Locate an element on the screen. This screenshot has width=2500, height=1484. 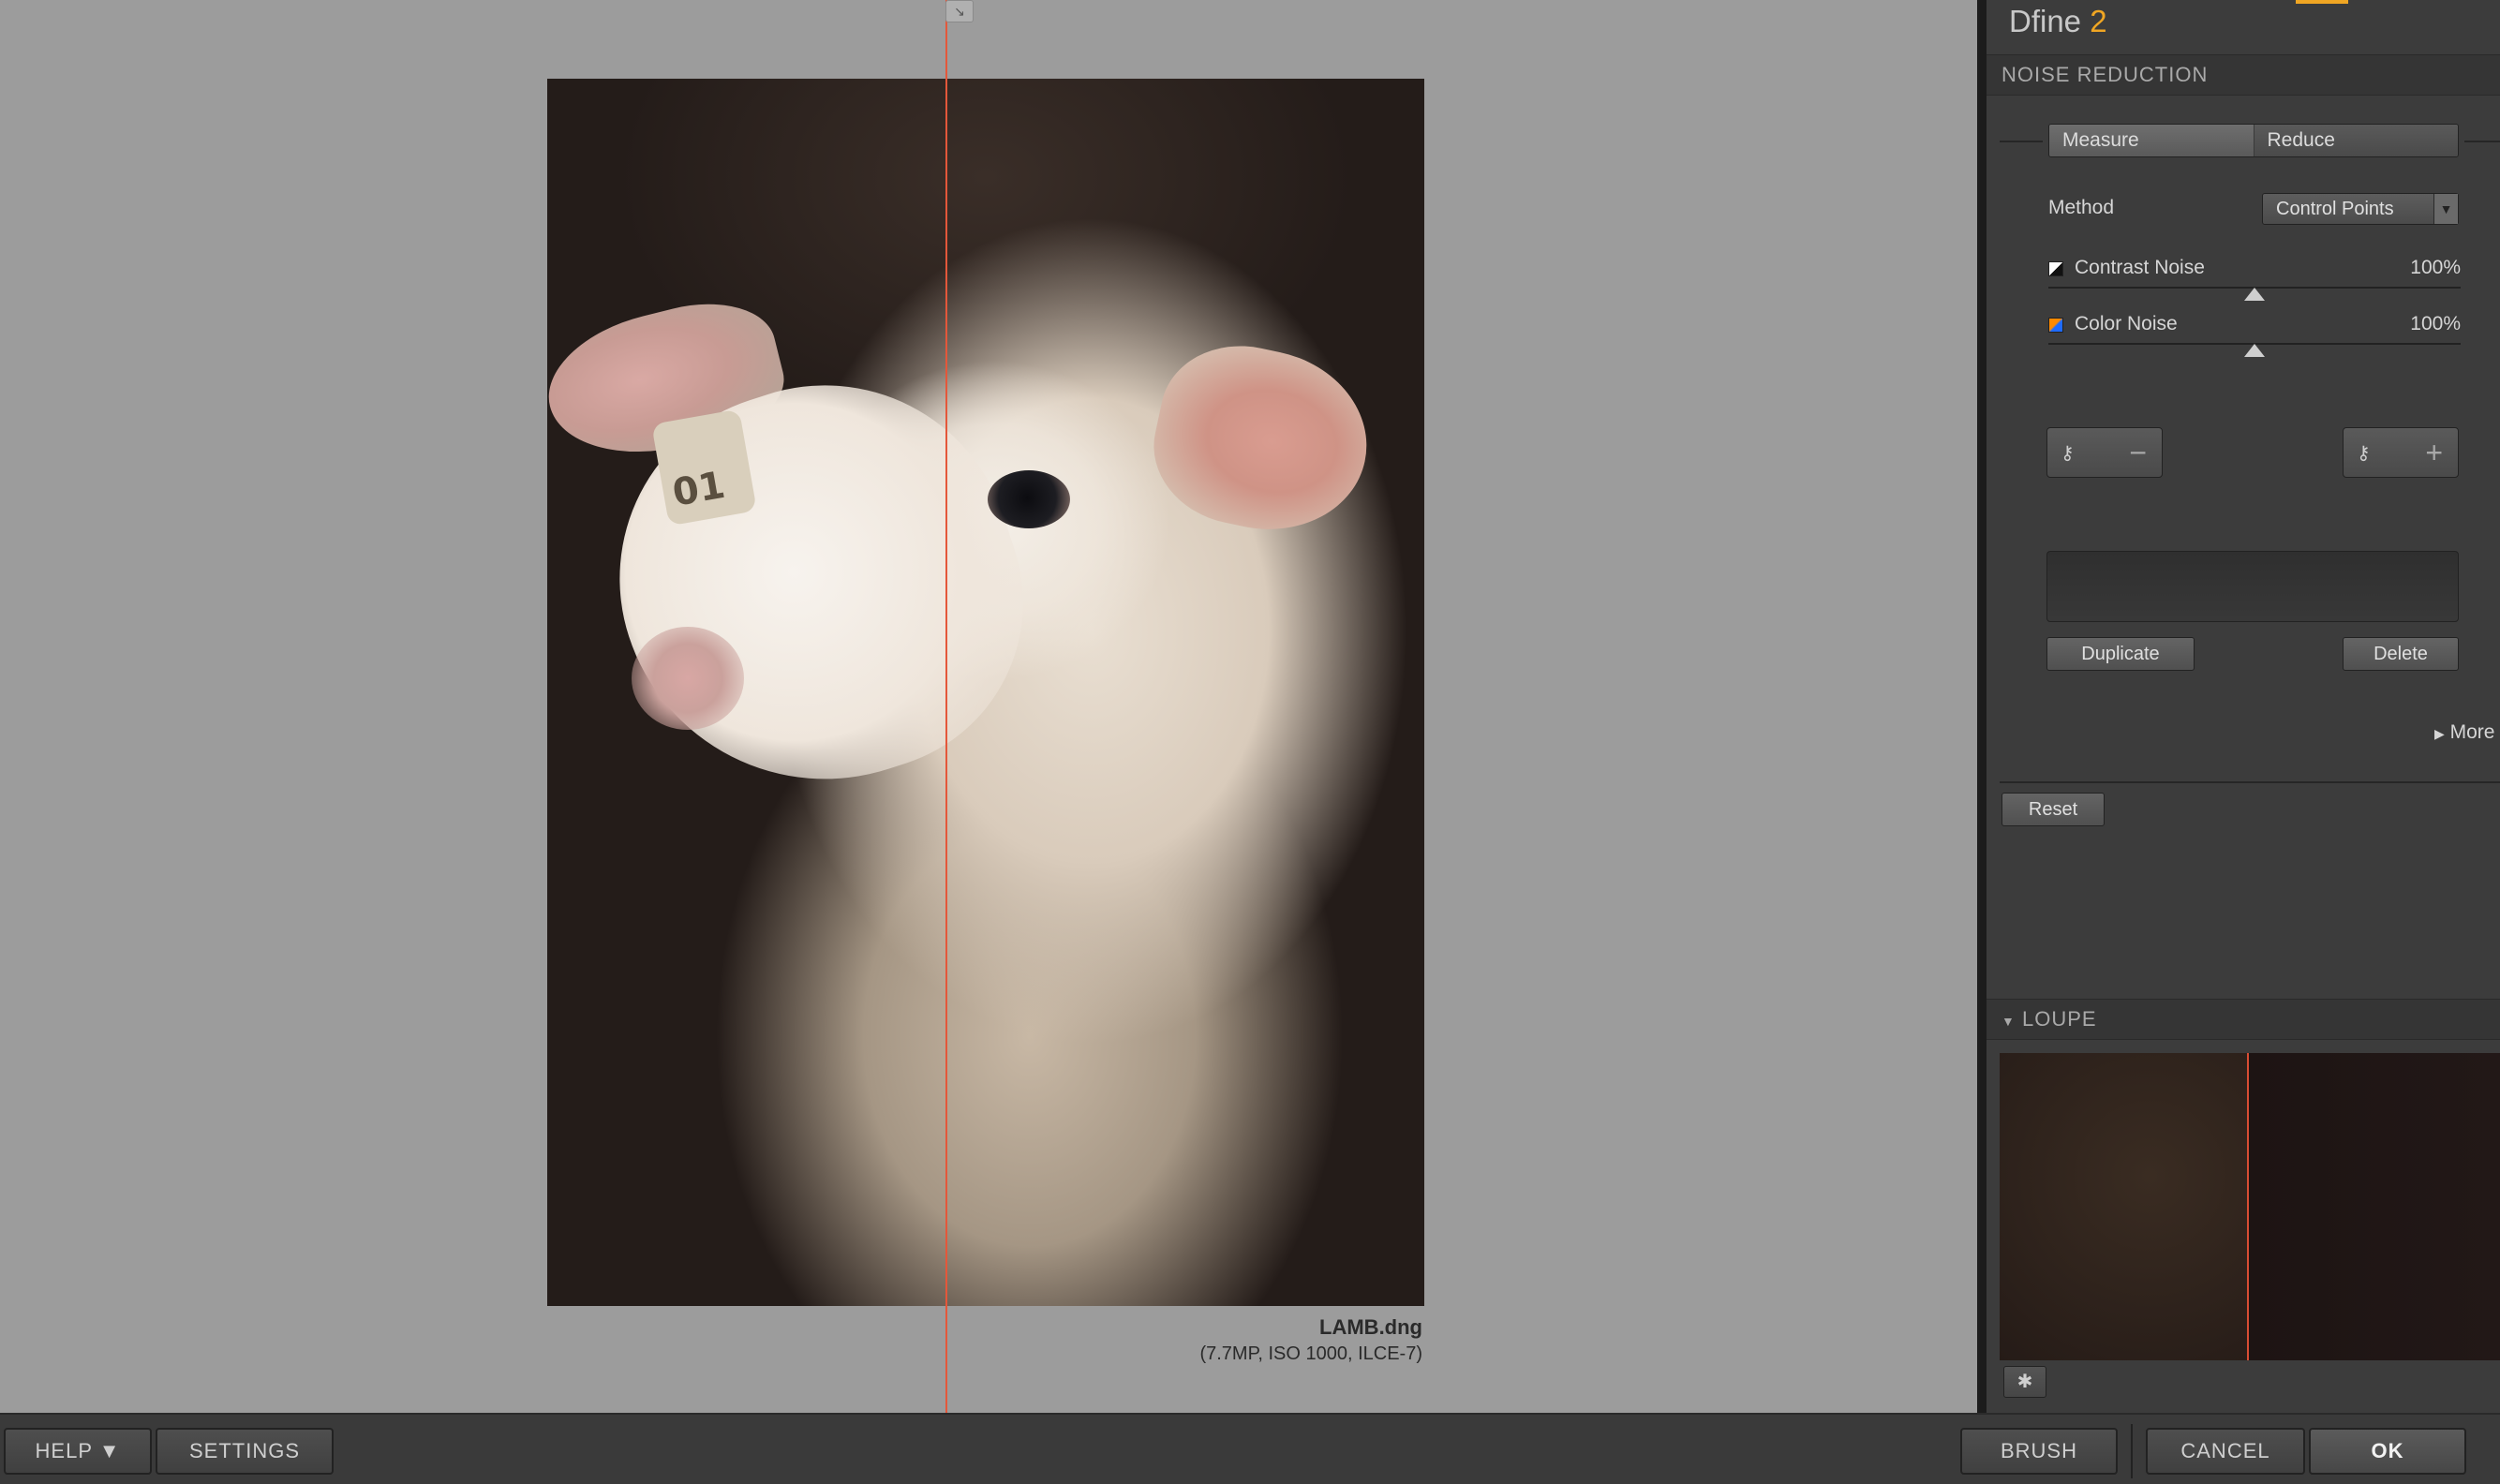
delete-button: Delete is located at coordinates (2401, 654).